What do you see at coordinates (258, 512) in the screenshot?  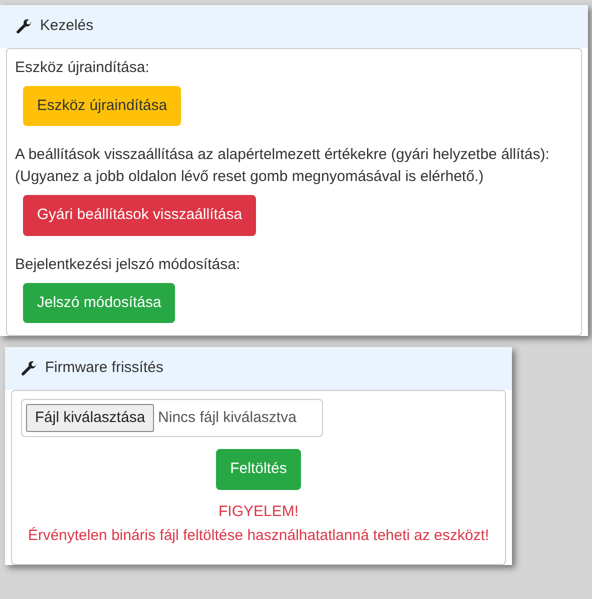 I see `warning-text: FIGYELEM!` at bounding box center [258, 512].